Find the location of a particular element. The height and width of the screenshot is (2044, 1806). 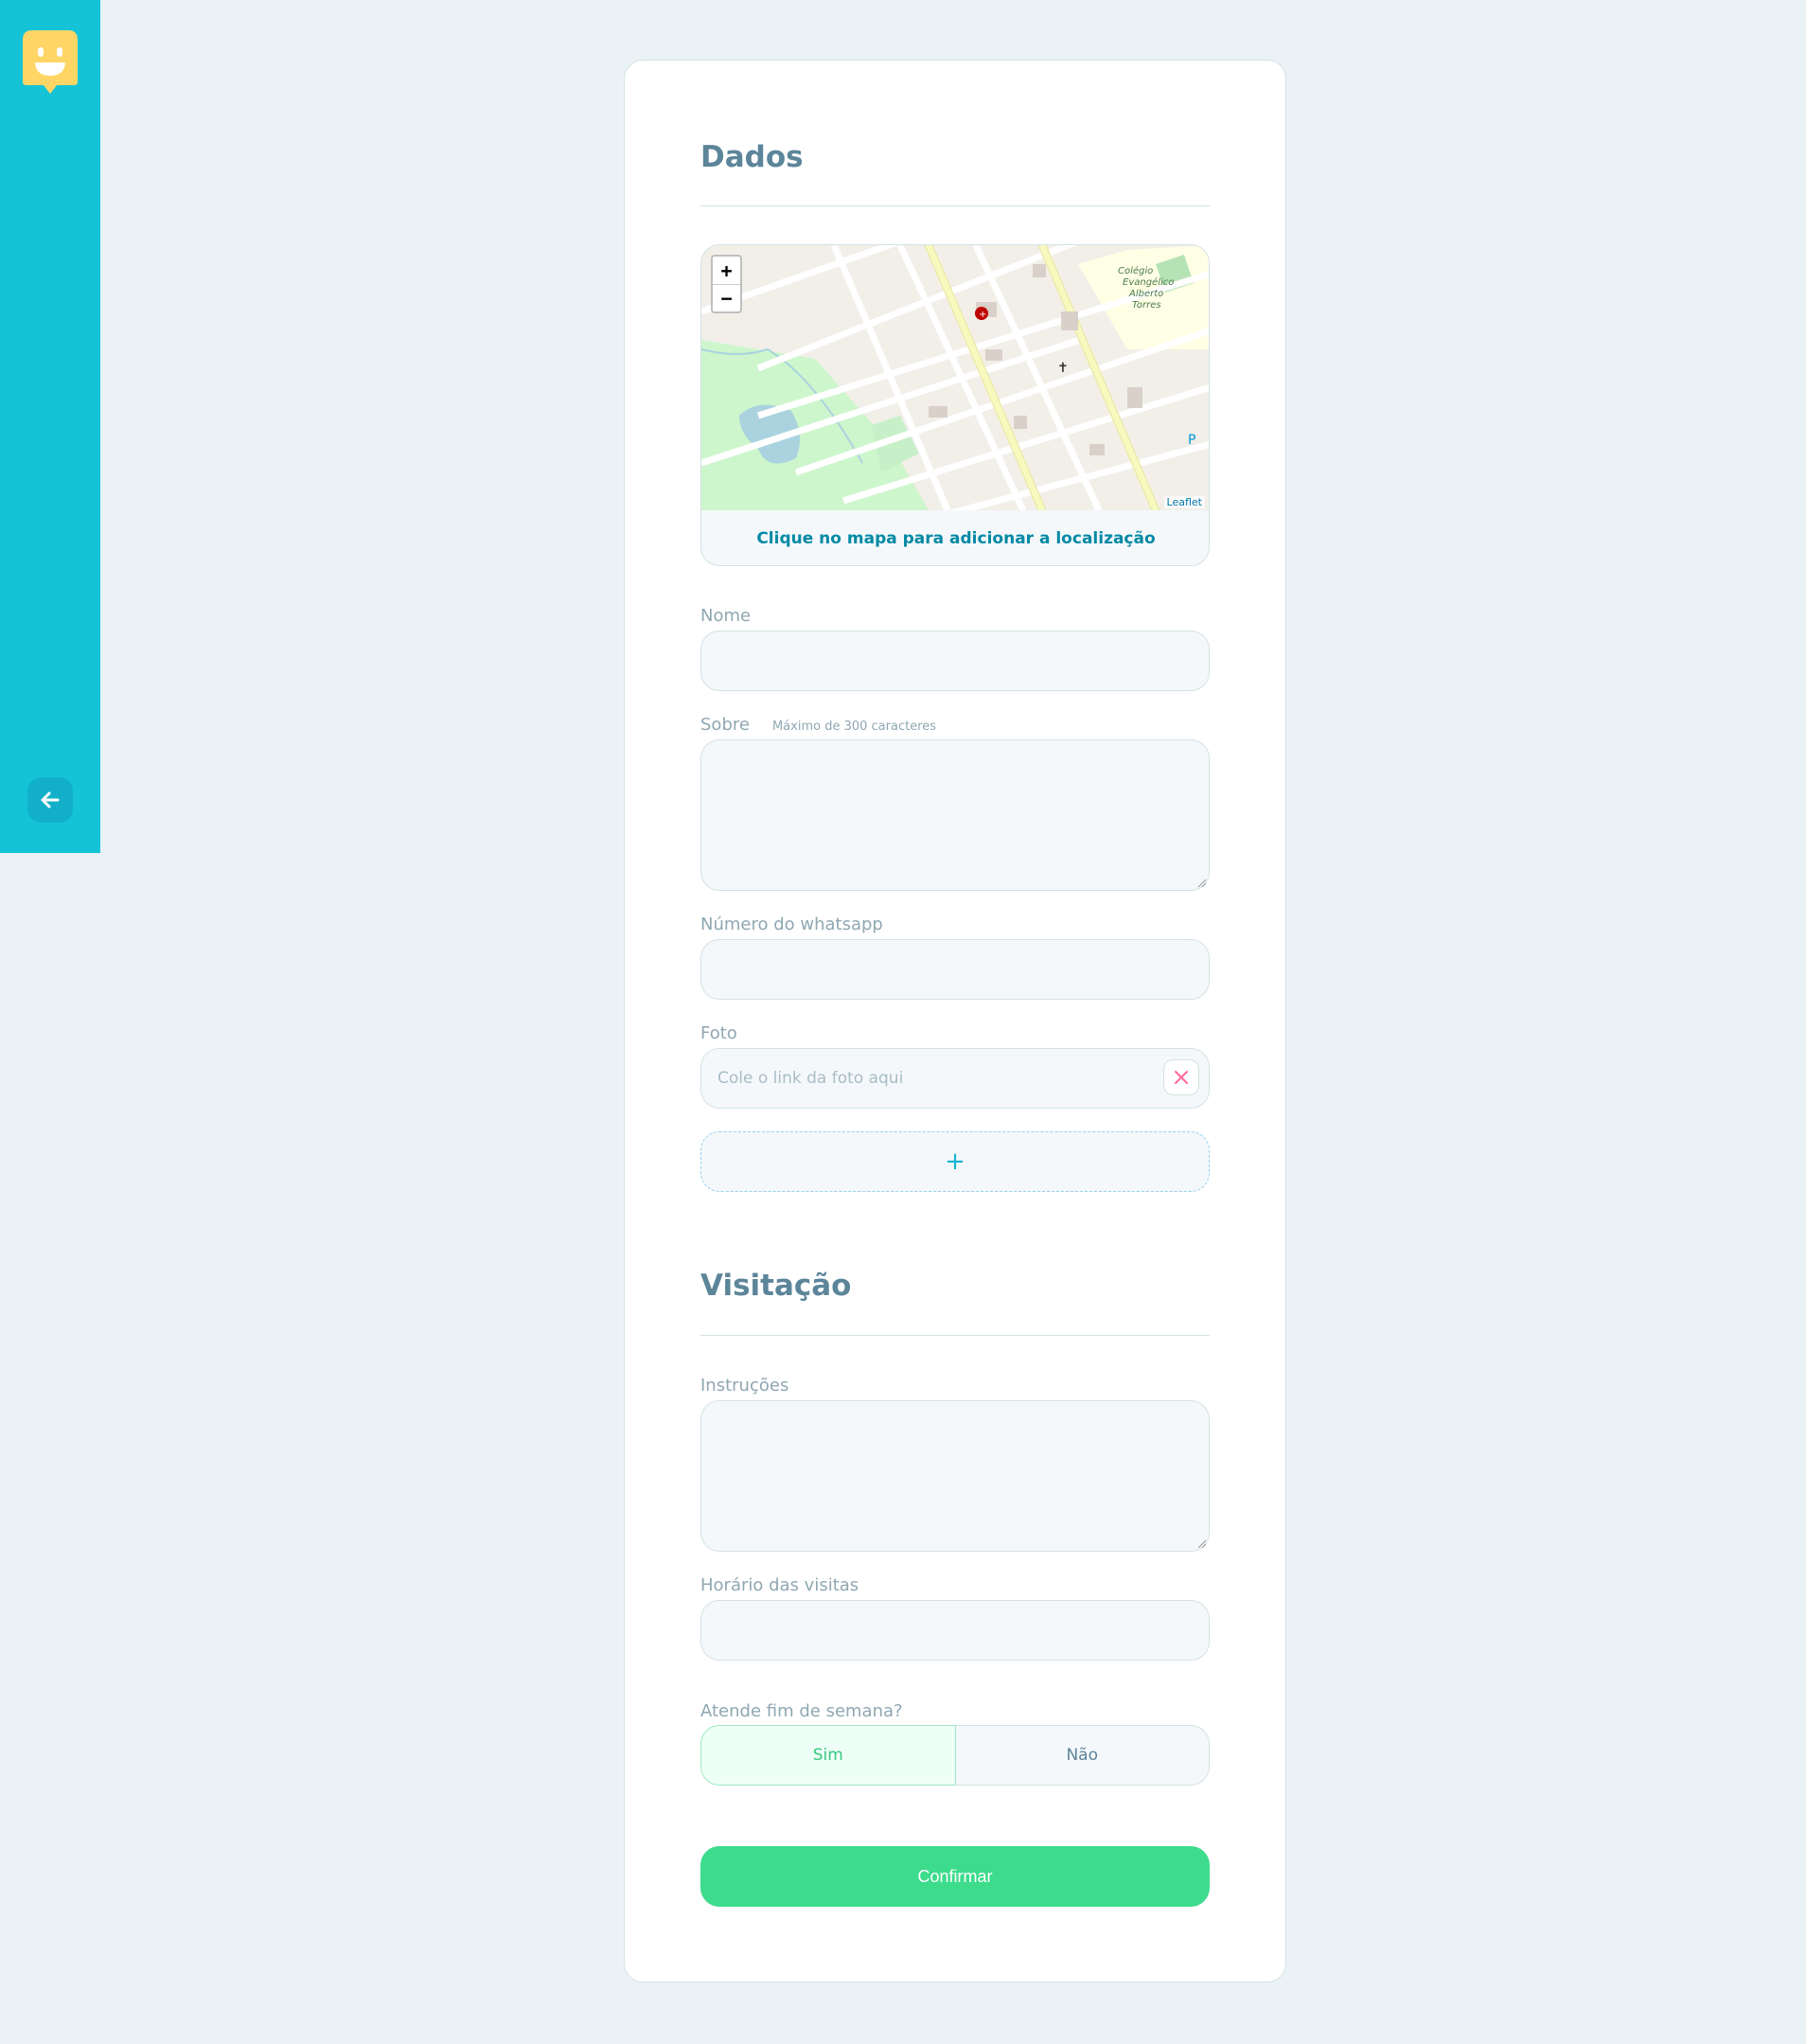

whatsapp-input is located at coordinates (955, 969).